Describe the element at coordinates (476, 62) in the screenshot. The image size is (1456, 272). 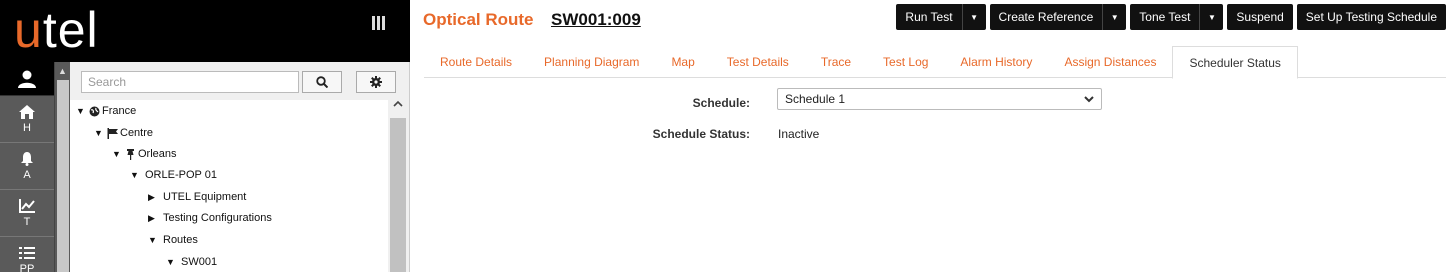
I see `tab-route-details: Route Details` at that location.